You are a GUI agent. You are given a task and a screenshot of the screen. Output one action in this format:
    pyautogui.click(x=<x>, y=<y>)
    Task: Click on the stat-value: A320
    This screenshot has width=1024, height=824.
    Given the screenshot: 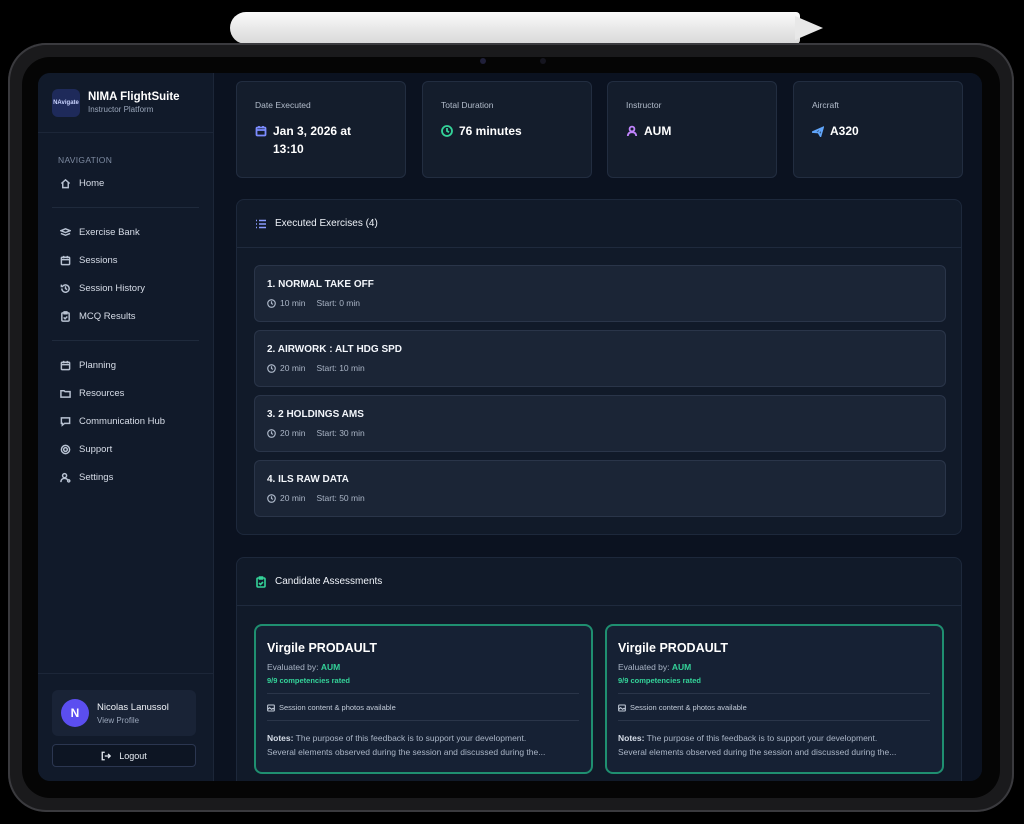 What is the action you would take?
    pyautogui.click(x=844, y=131)
    